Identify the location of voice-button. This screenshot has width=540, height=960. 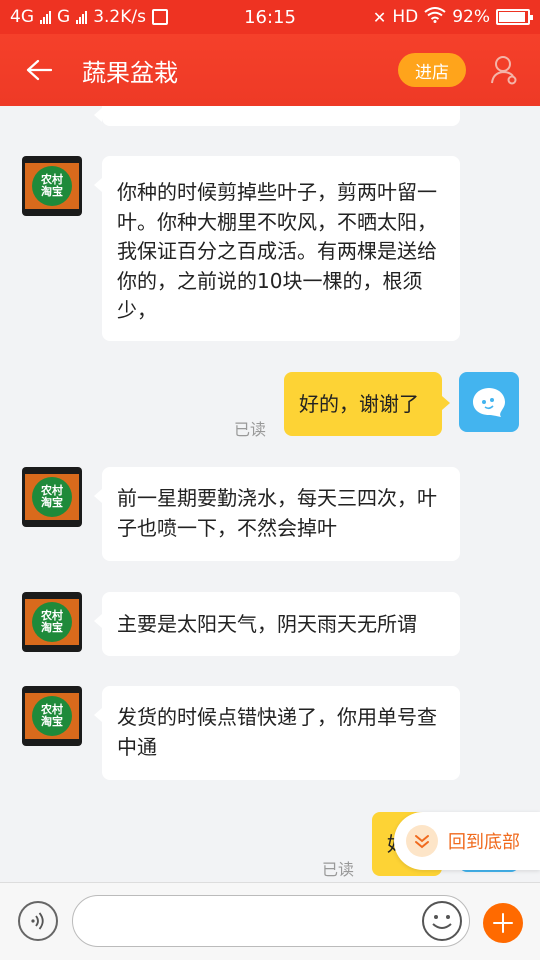
(38, 921).